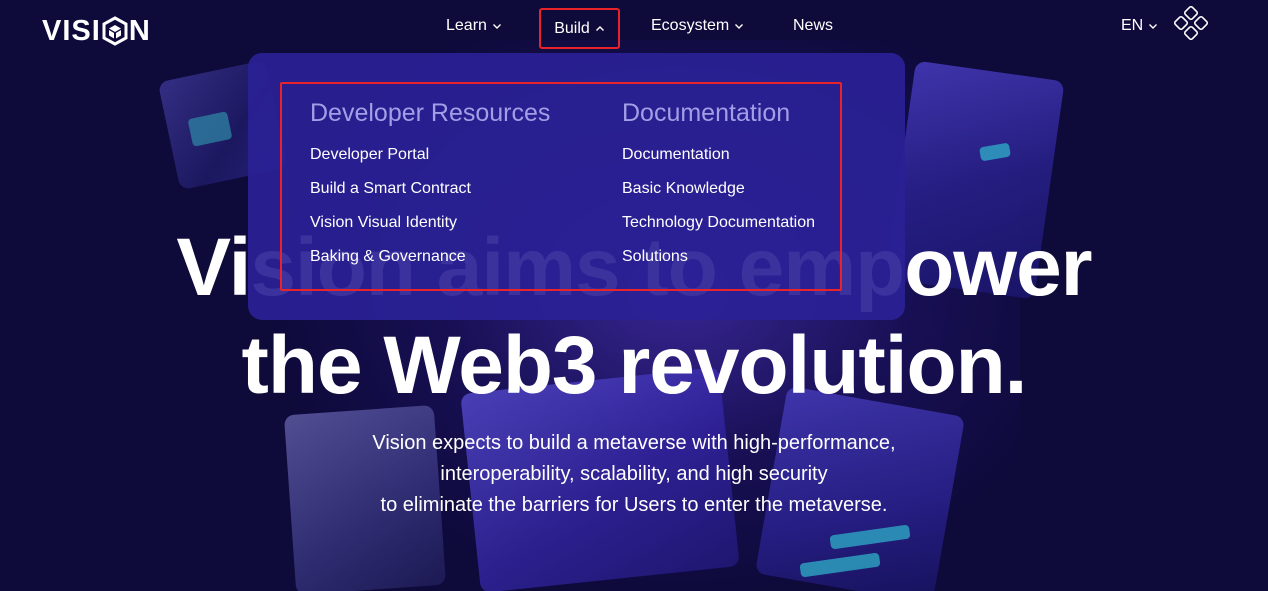 This screenshot has width=1268, height=591. What do you see at coordinates (71, 30) in the screenshot?
I see `logo-text-left: VISI` at bounding box center [71, 30].